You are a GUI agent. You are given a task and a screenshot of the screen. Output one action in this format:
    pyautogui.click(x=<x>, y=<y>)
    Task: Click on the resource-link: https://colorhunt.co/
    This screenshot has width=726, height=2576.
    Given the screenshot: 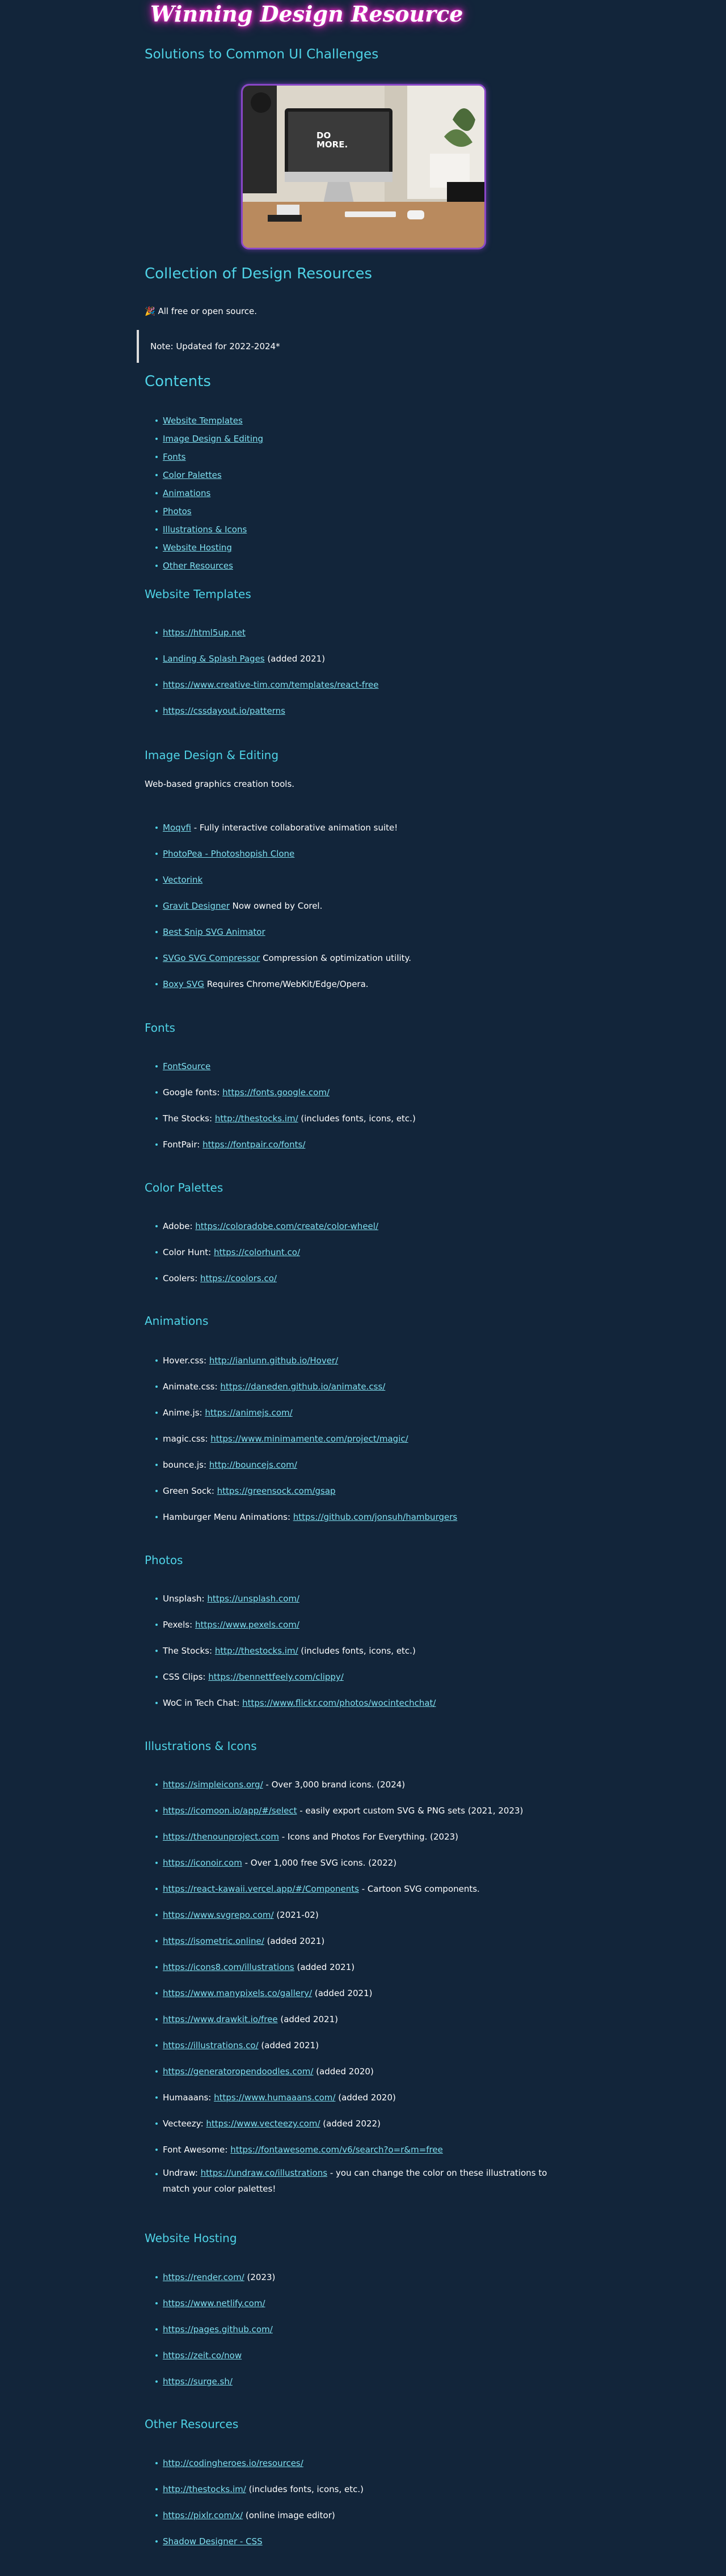 What is the action you would take?
    pyautogui.click(x=257, y=1252)
    